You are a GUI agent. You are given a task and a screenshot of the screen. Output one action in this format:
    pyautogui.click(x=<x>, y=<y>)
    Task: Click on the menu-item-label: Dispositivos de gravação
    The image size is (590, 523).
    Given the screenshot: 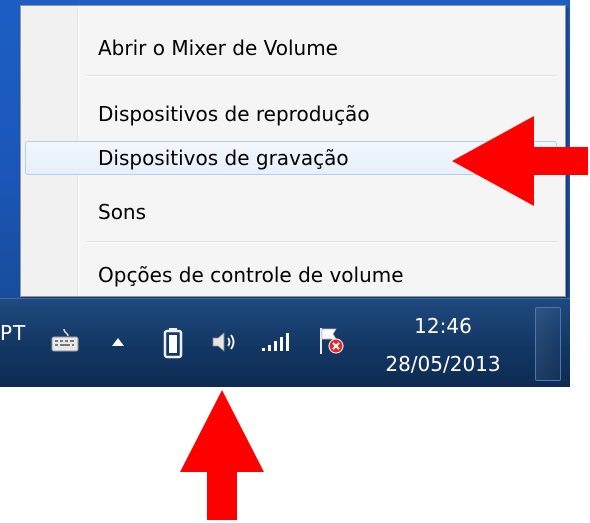 What is the action you would take?
    pyautogui.click(x=223, y=158)
    